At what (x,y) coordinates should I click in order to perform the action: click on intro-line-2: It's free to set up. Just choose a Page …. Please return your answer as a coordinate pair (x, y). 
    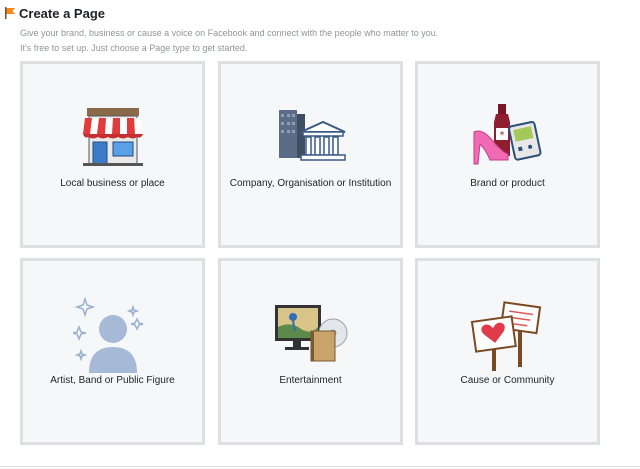
    Looking at the image, I should click on (134, 48).